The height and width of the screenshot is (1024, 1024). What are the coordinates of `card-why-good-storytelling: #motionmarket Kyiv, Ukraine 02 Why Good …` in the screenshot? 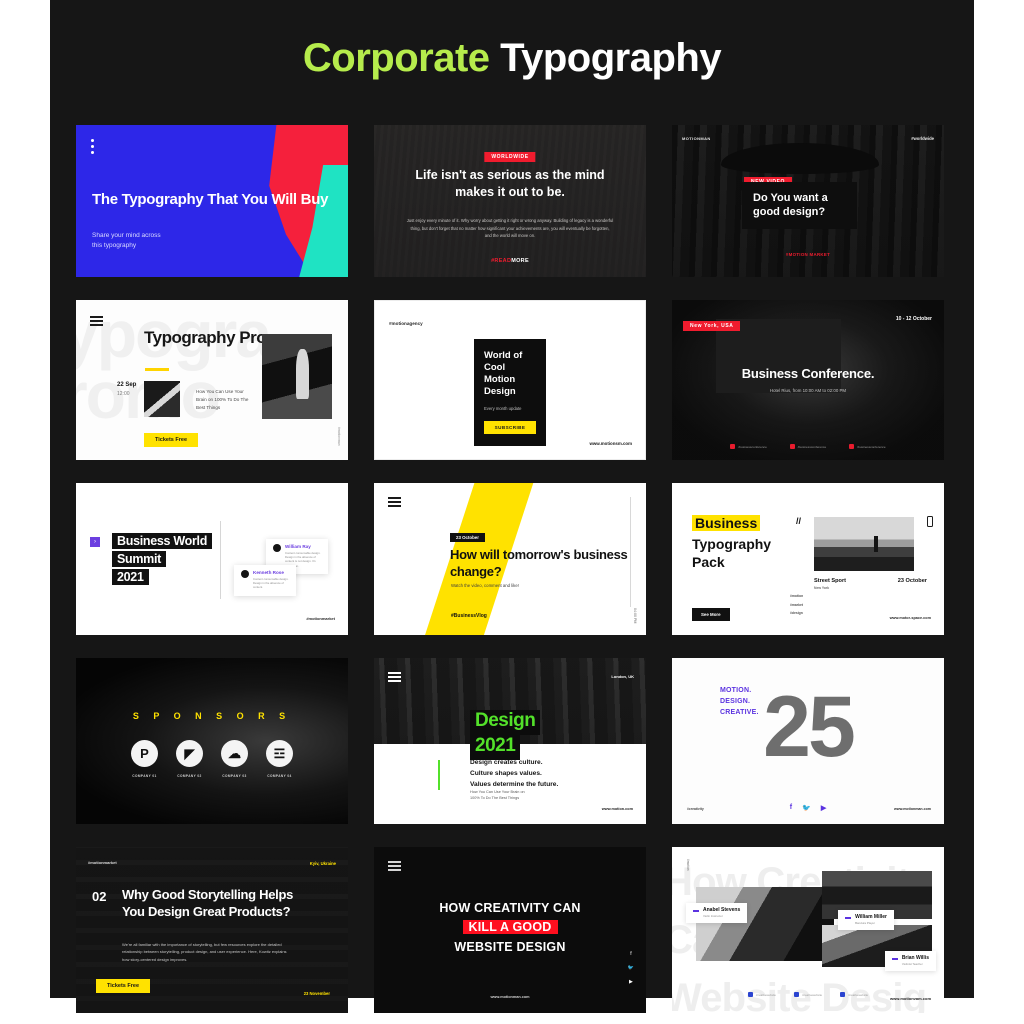 It's located at (212, 930).